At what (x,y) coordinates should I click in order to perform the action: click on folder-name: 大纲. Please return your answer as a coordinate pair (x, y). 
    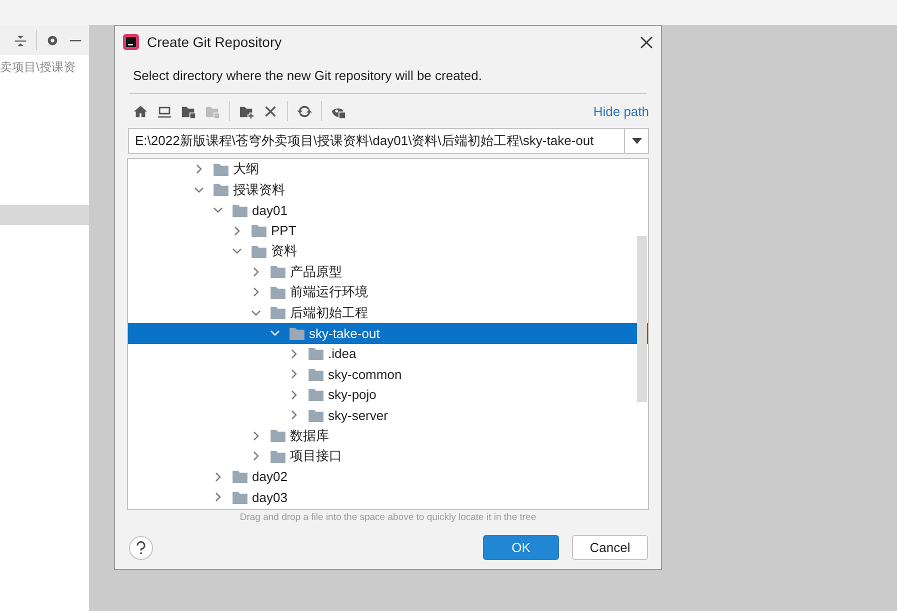
    Looking at the image, I should click on (246, 169).